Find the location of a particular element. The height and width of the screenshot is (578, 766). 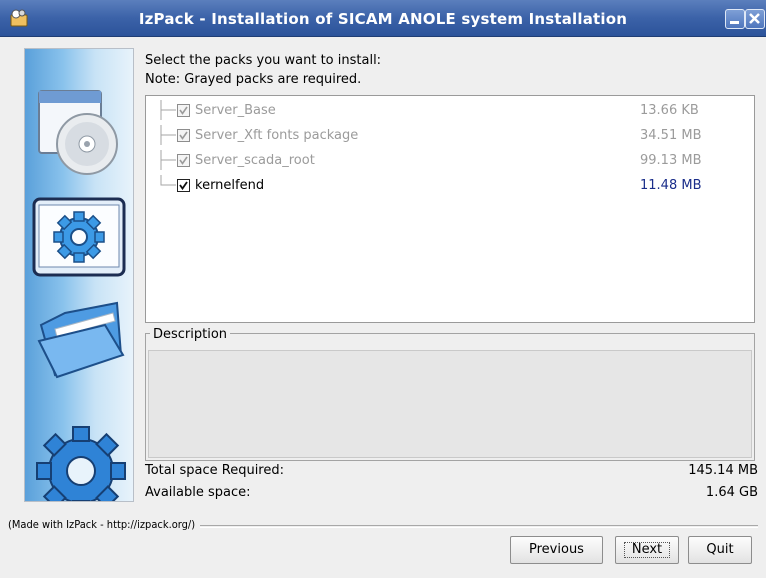

required-note-text: Note: Grayed packs are required. is located at coordinates (253, 79).